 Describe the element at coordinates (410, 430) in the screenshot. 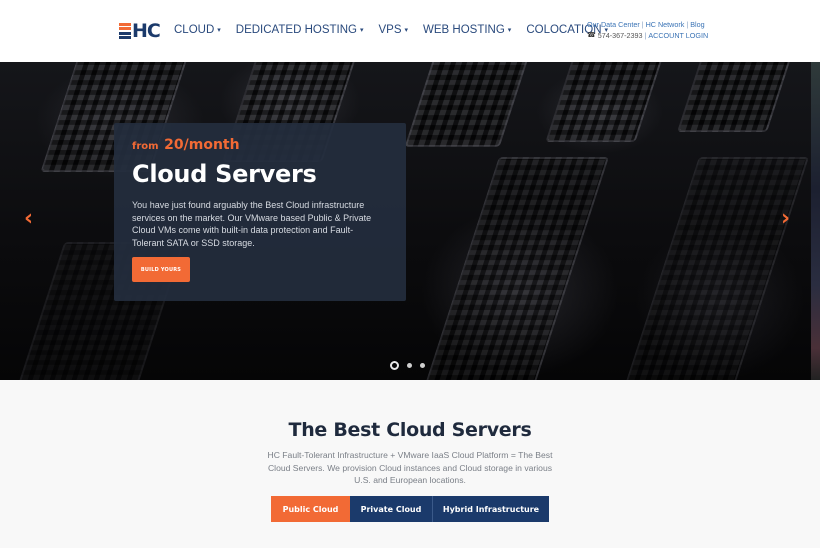

I see `section-title: The Best Cloud Servers` at that location.